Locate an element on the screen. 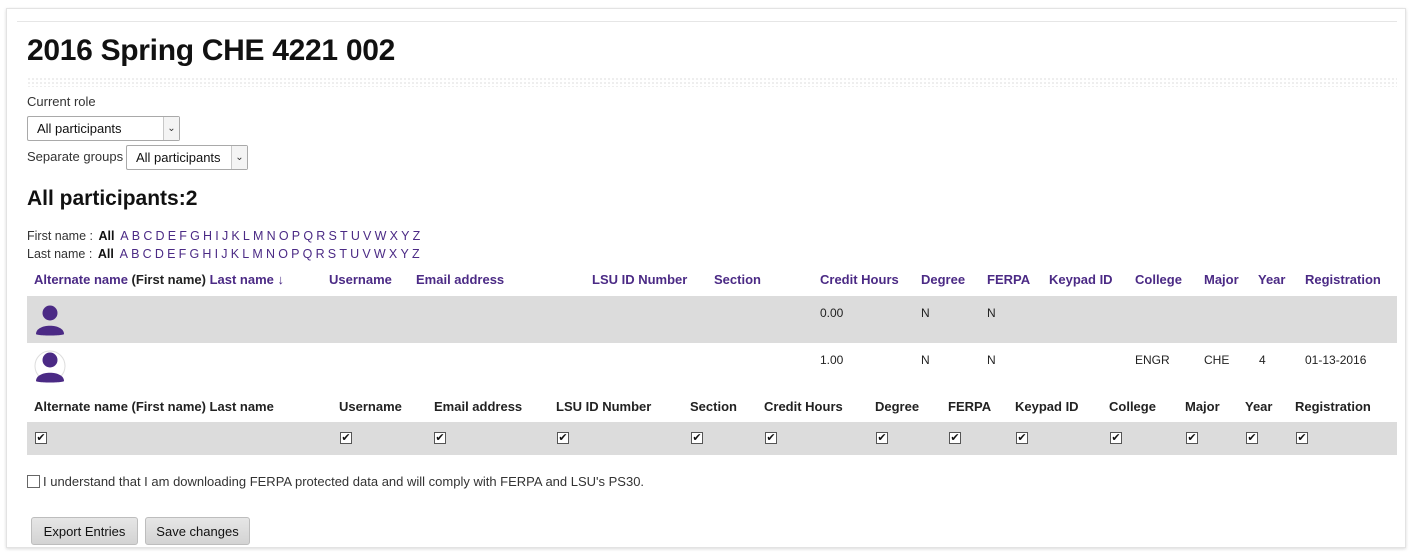 This screenshot has width=1412, height=554. current-role-select: All participants ⌄ is located at coordinates (103, 128).